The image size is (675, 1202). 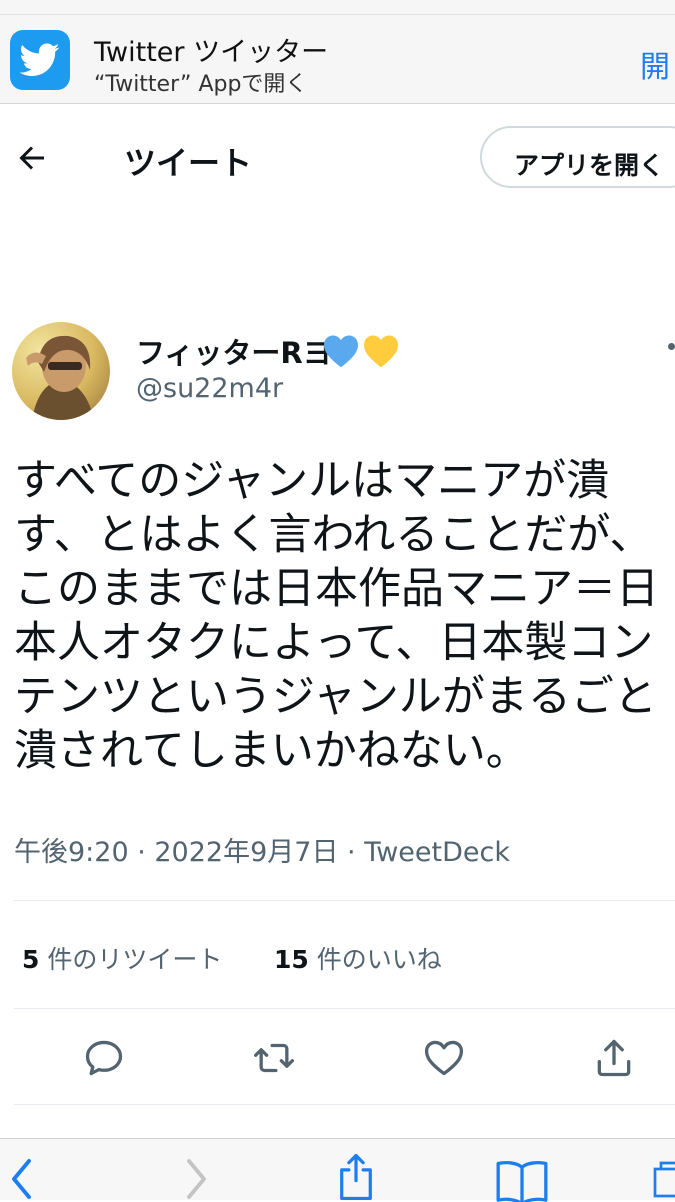 What do you see at coordinates (234, 351) in the screenshot?
I see `display-name: フィッターRヨ` at bounding box center [234, 351].